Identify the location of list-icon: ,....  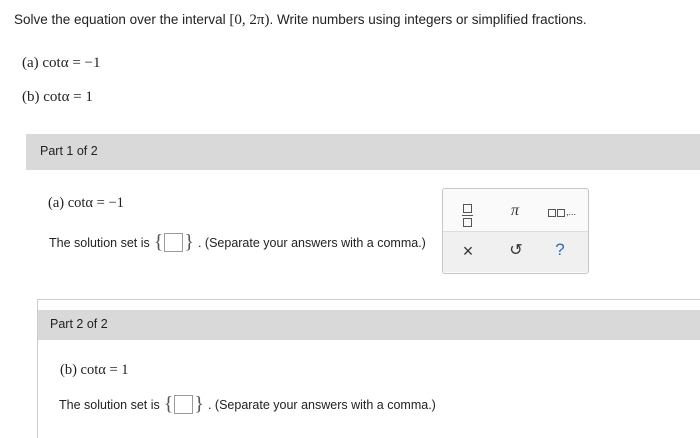
(561, 212).